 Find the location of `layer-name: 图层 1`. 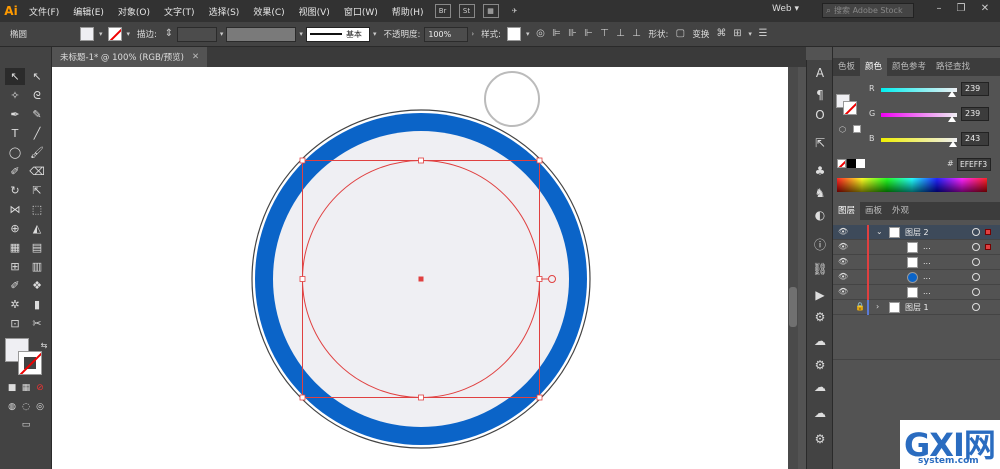

layer-name: 图层 1 is located at coordinates (917, 307).